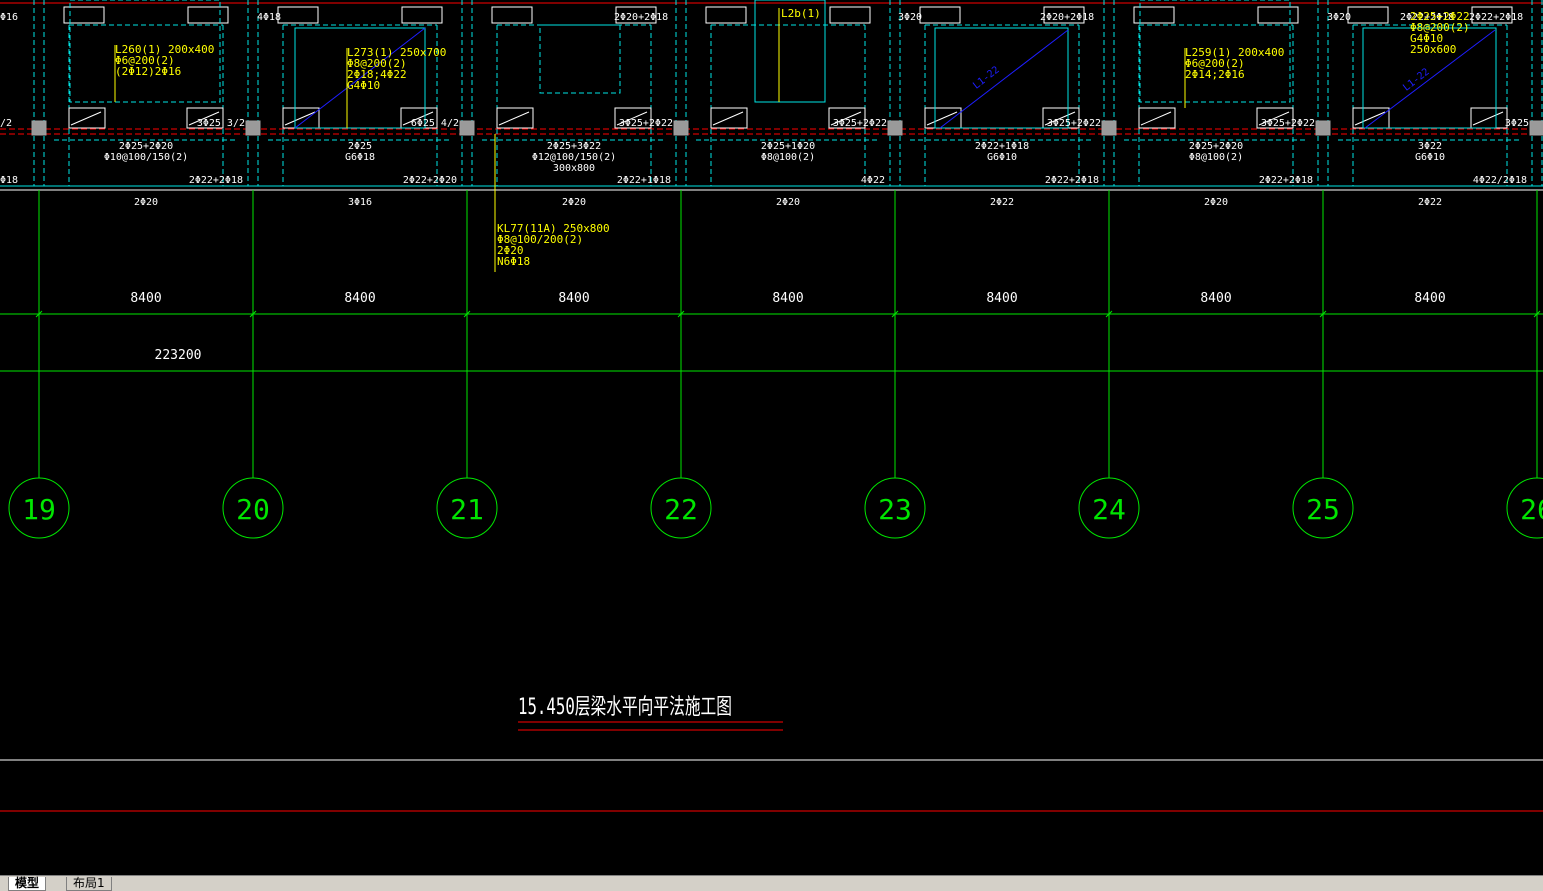 The image size is (1543, 891). What do you see at coordinates (574, 168) in the screenshot?
I see `span-top-rebar: 300x800` at bounding box center [574, 168].